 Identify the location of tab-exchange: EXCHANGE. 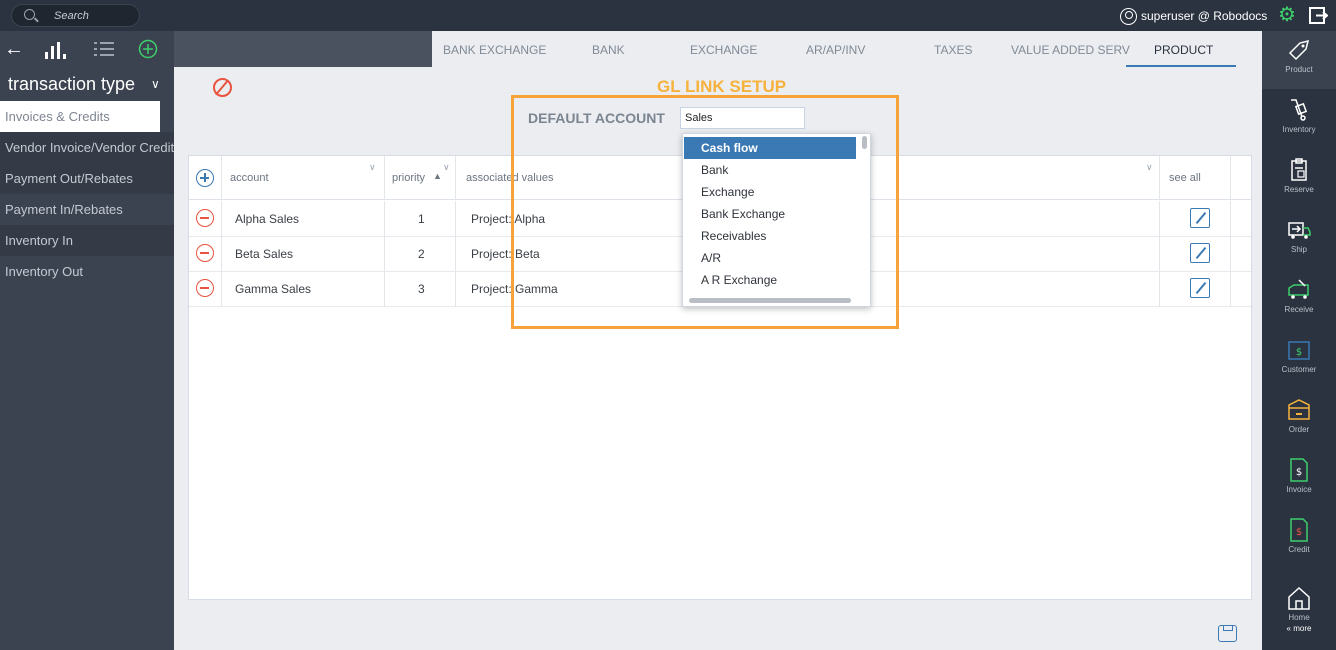
(723, 50).